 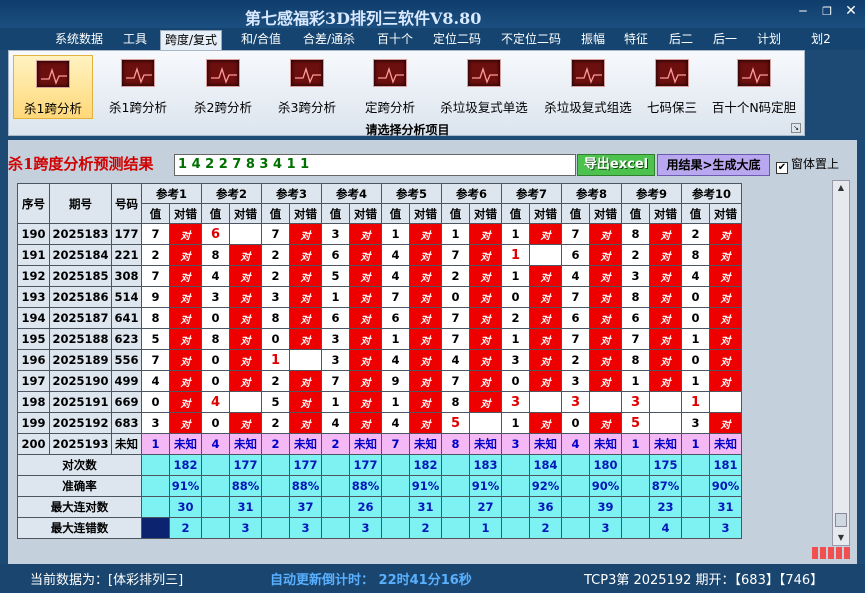 What do you see at coordinates (807, 164) in the screenshot?
I see `topmost-checkbox: ✔ 窗体置上` at bounding box center [807, 164].